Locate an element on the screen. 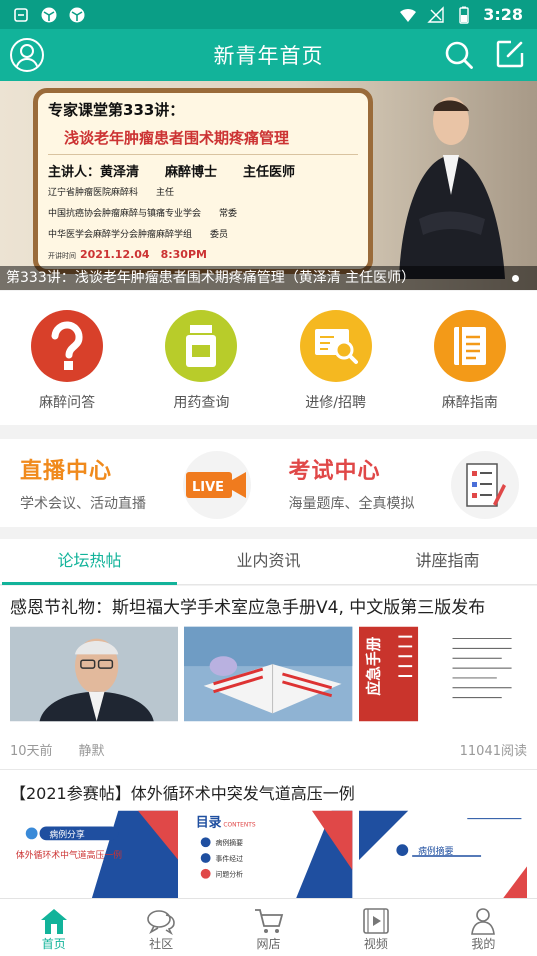 Image resolution: width=537 pixels, height=956 pixels. quick-link-anesthesia-qa: 麻醉问答 is located at coordinates (67, 358).